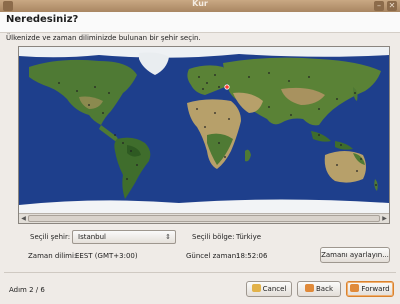  Describe the element at coordinates (355, 288) in the screenshot. I see `forward-arrow-icon` at that location.